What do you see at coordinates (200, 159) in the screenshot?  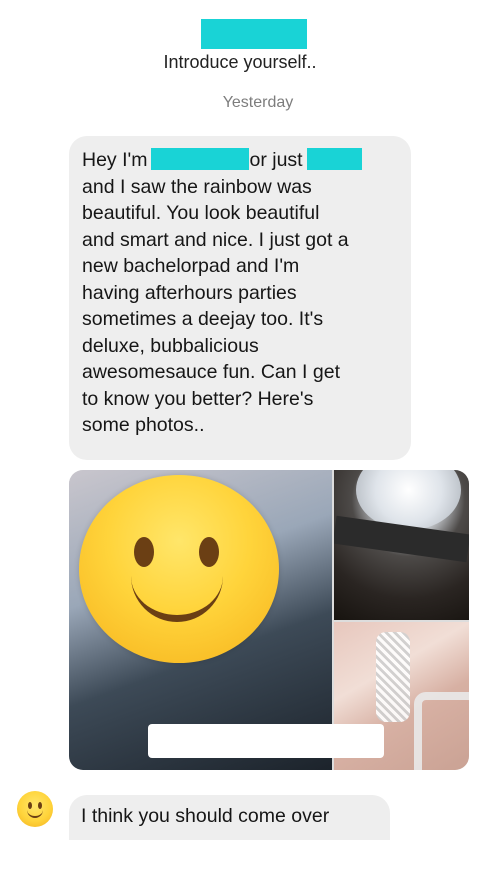 I see `redacted-name-inline` at bounding box center [200, 159].